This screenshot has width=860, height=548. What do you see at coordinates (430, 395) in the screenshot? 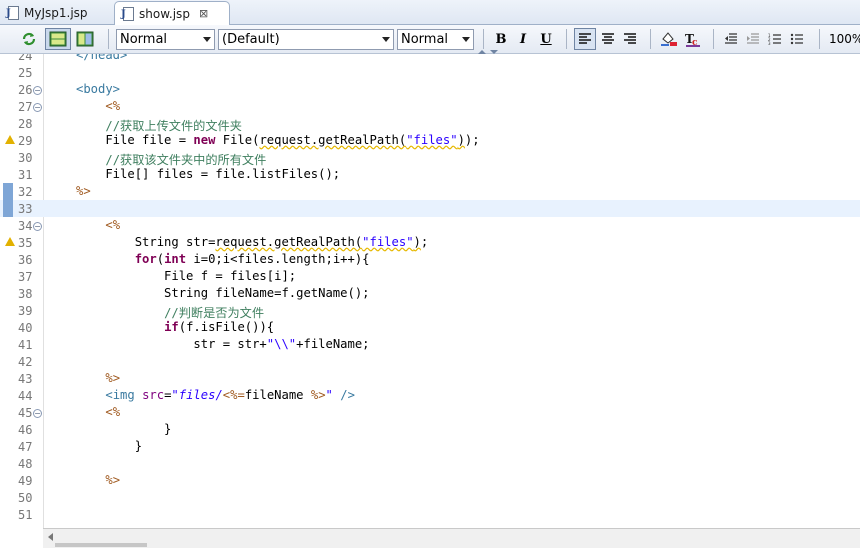
I see `code-line: 44 <img src="files/<%=fileName %>" />` at bounding box center [430, 395].